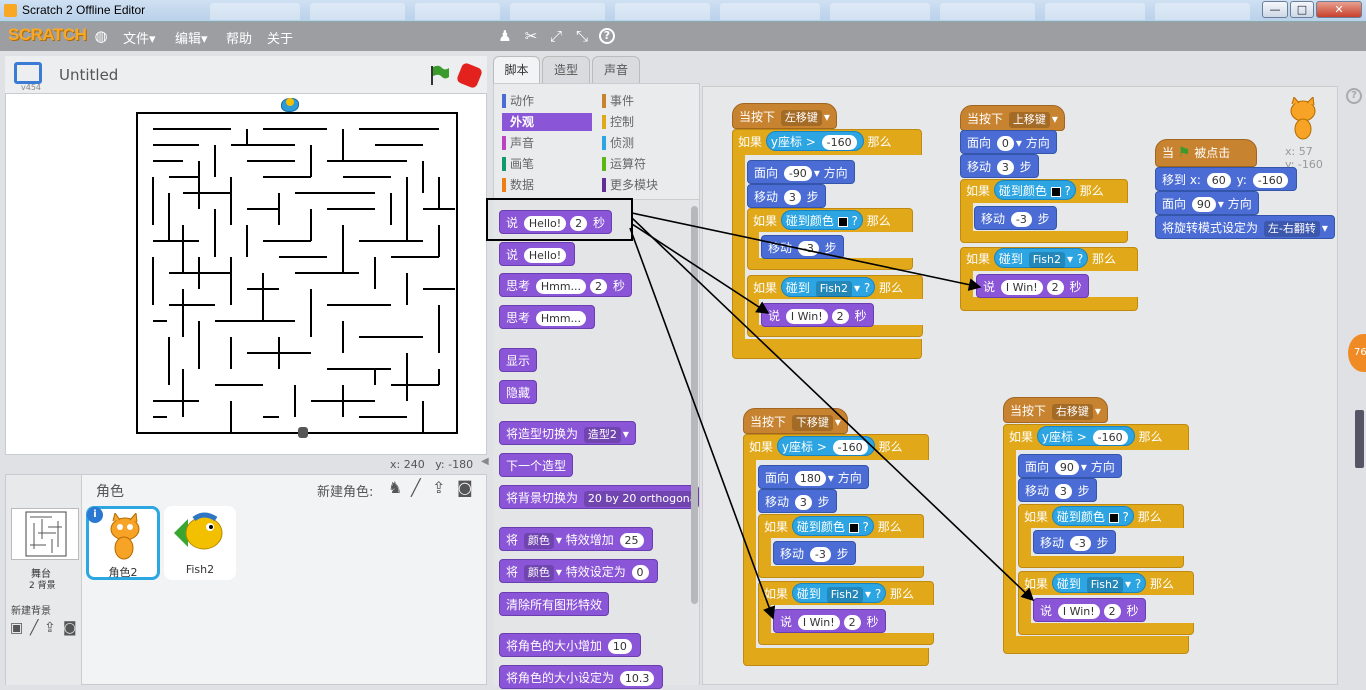 Image resolution: width=1366 pixels, height=690 pixels. Describe the element at coordinates (1303, 118) in the screenshot. I see `sprite-info-cat-icon` at that location.